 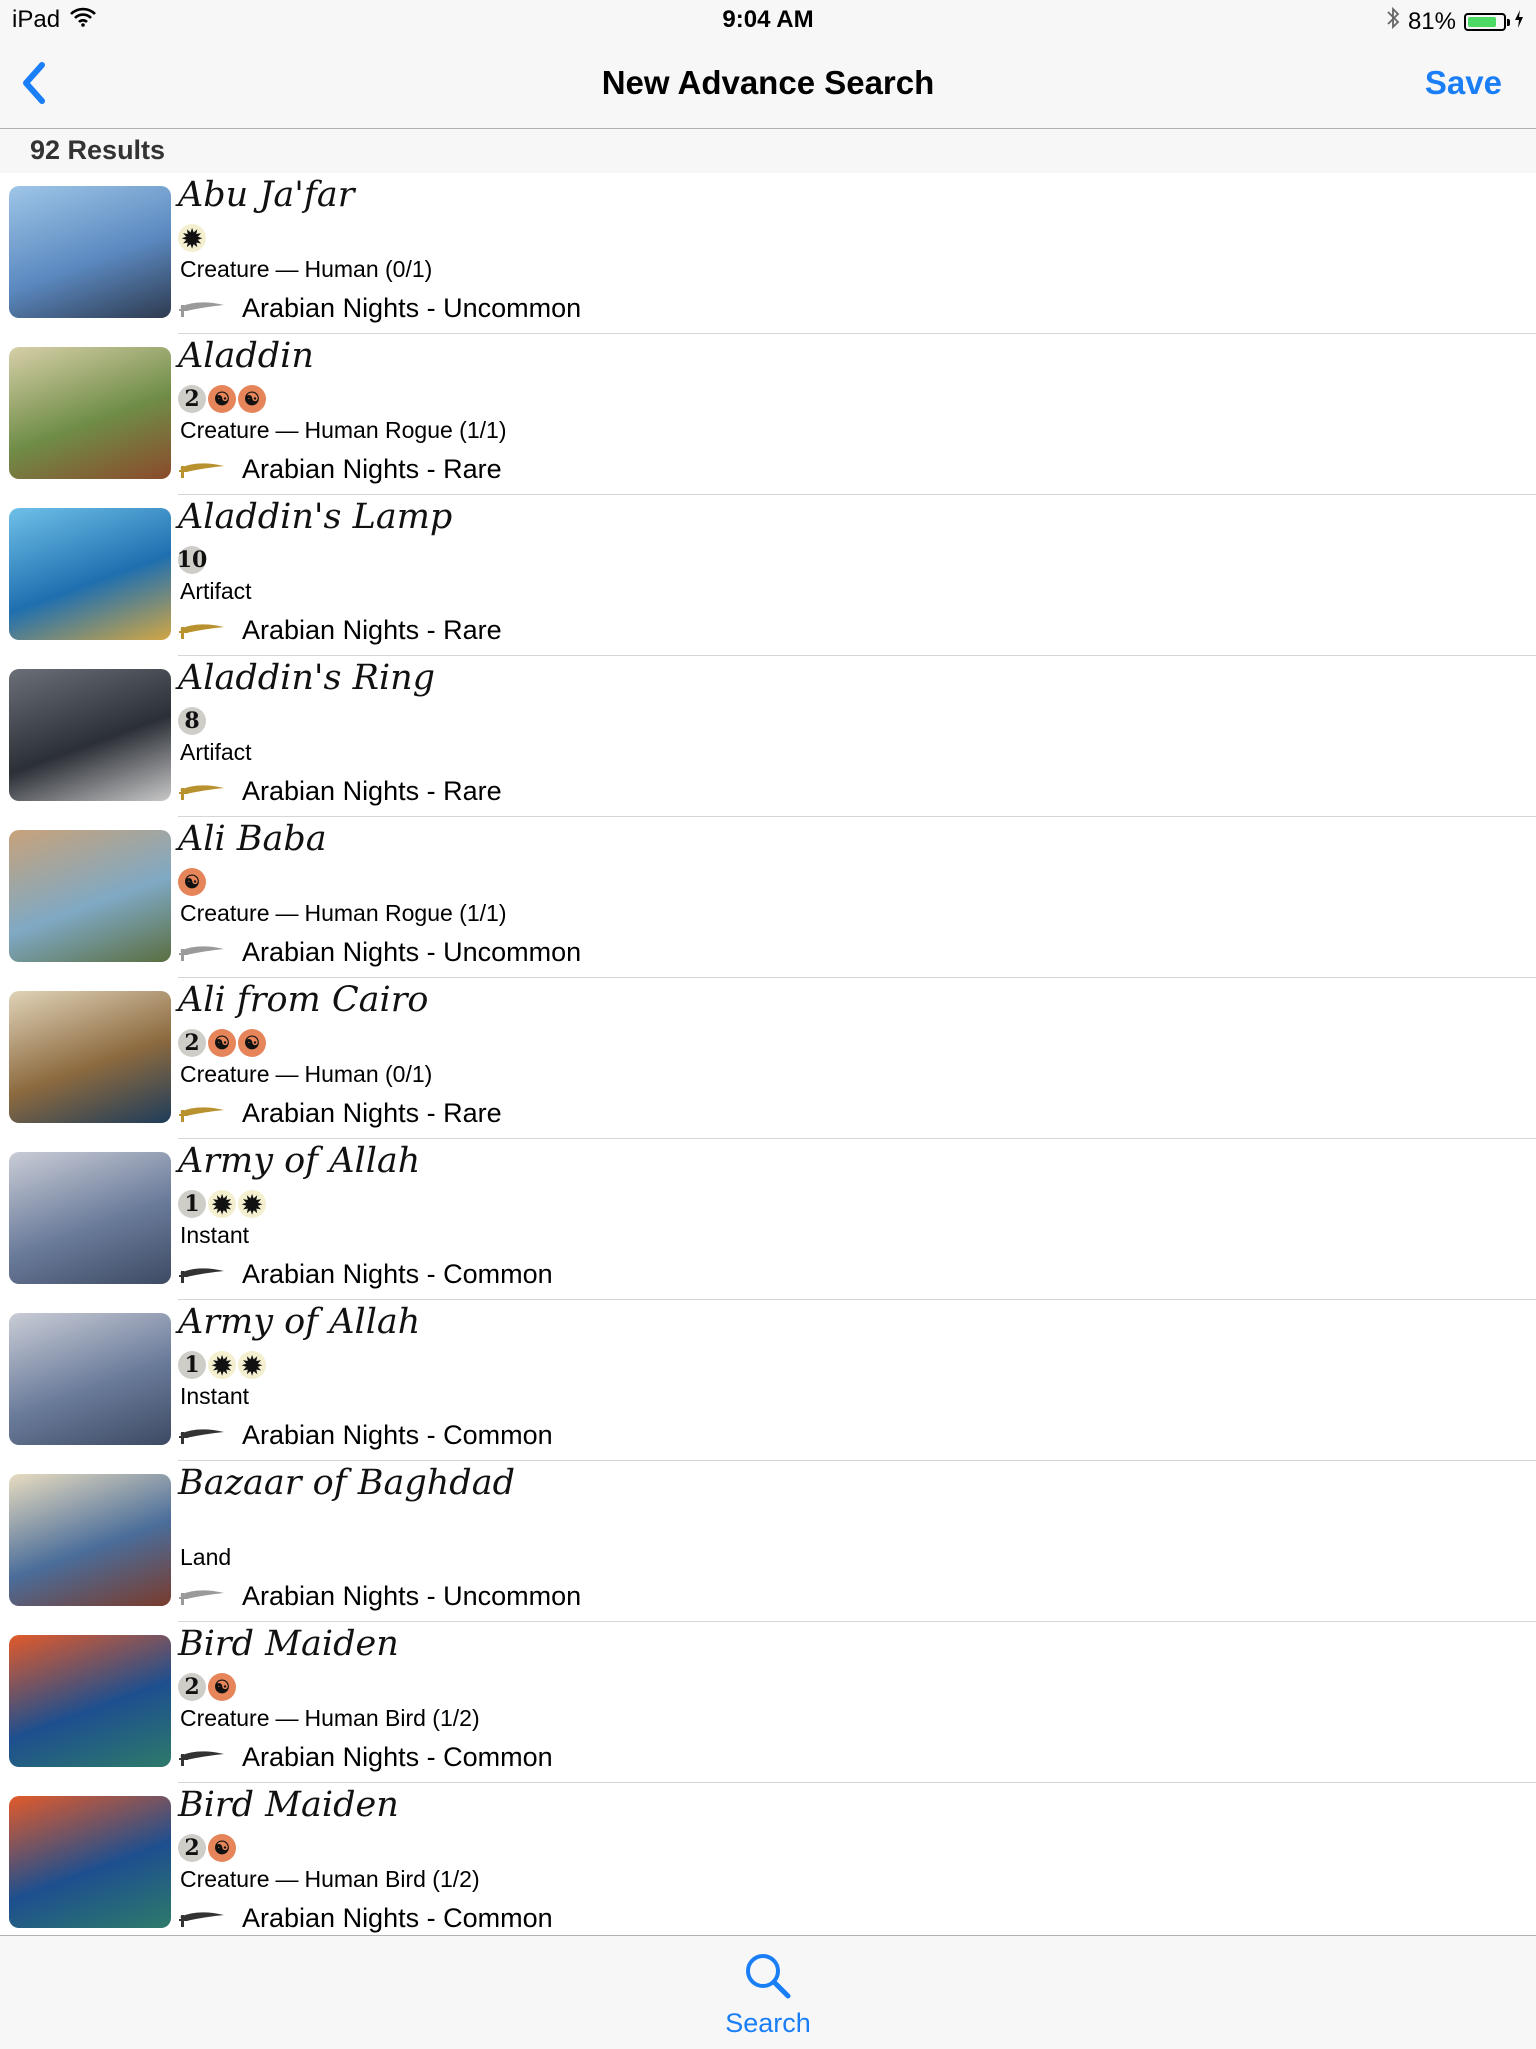 I want to click on card-name: Abu Ja'far, so click(x=266, y=195).